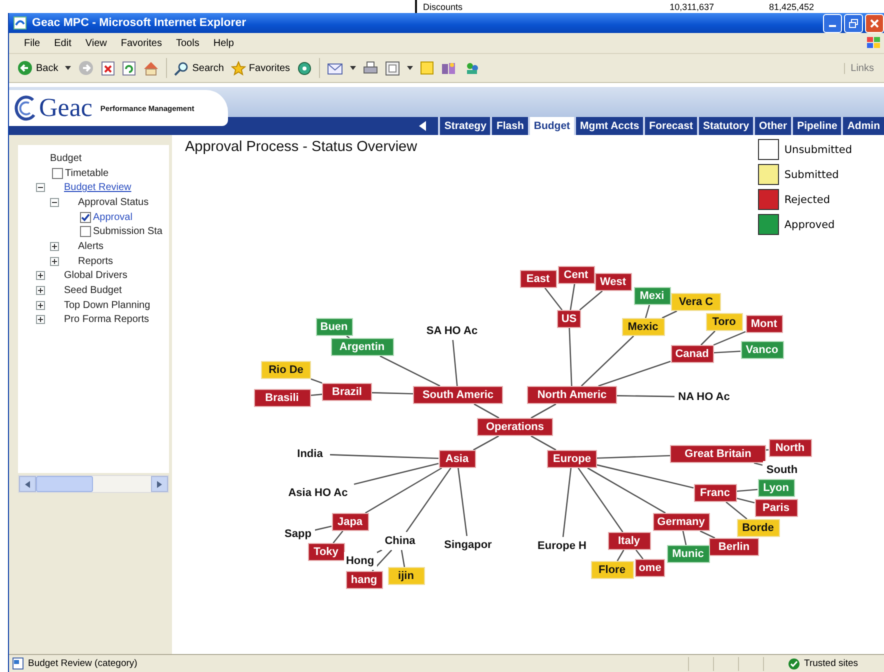 Image resolution: width=884 pixels, height=672 pixels. I want to click on status-node: Rio De, so click(286, 370).